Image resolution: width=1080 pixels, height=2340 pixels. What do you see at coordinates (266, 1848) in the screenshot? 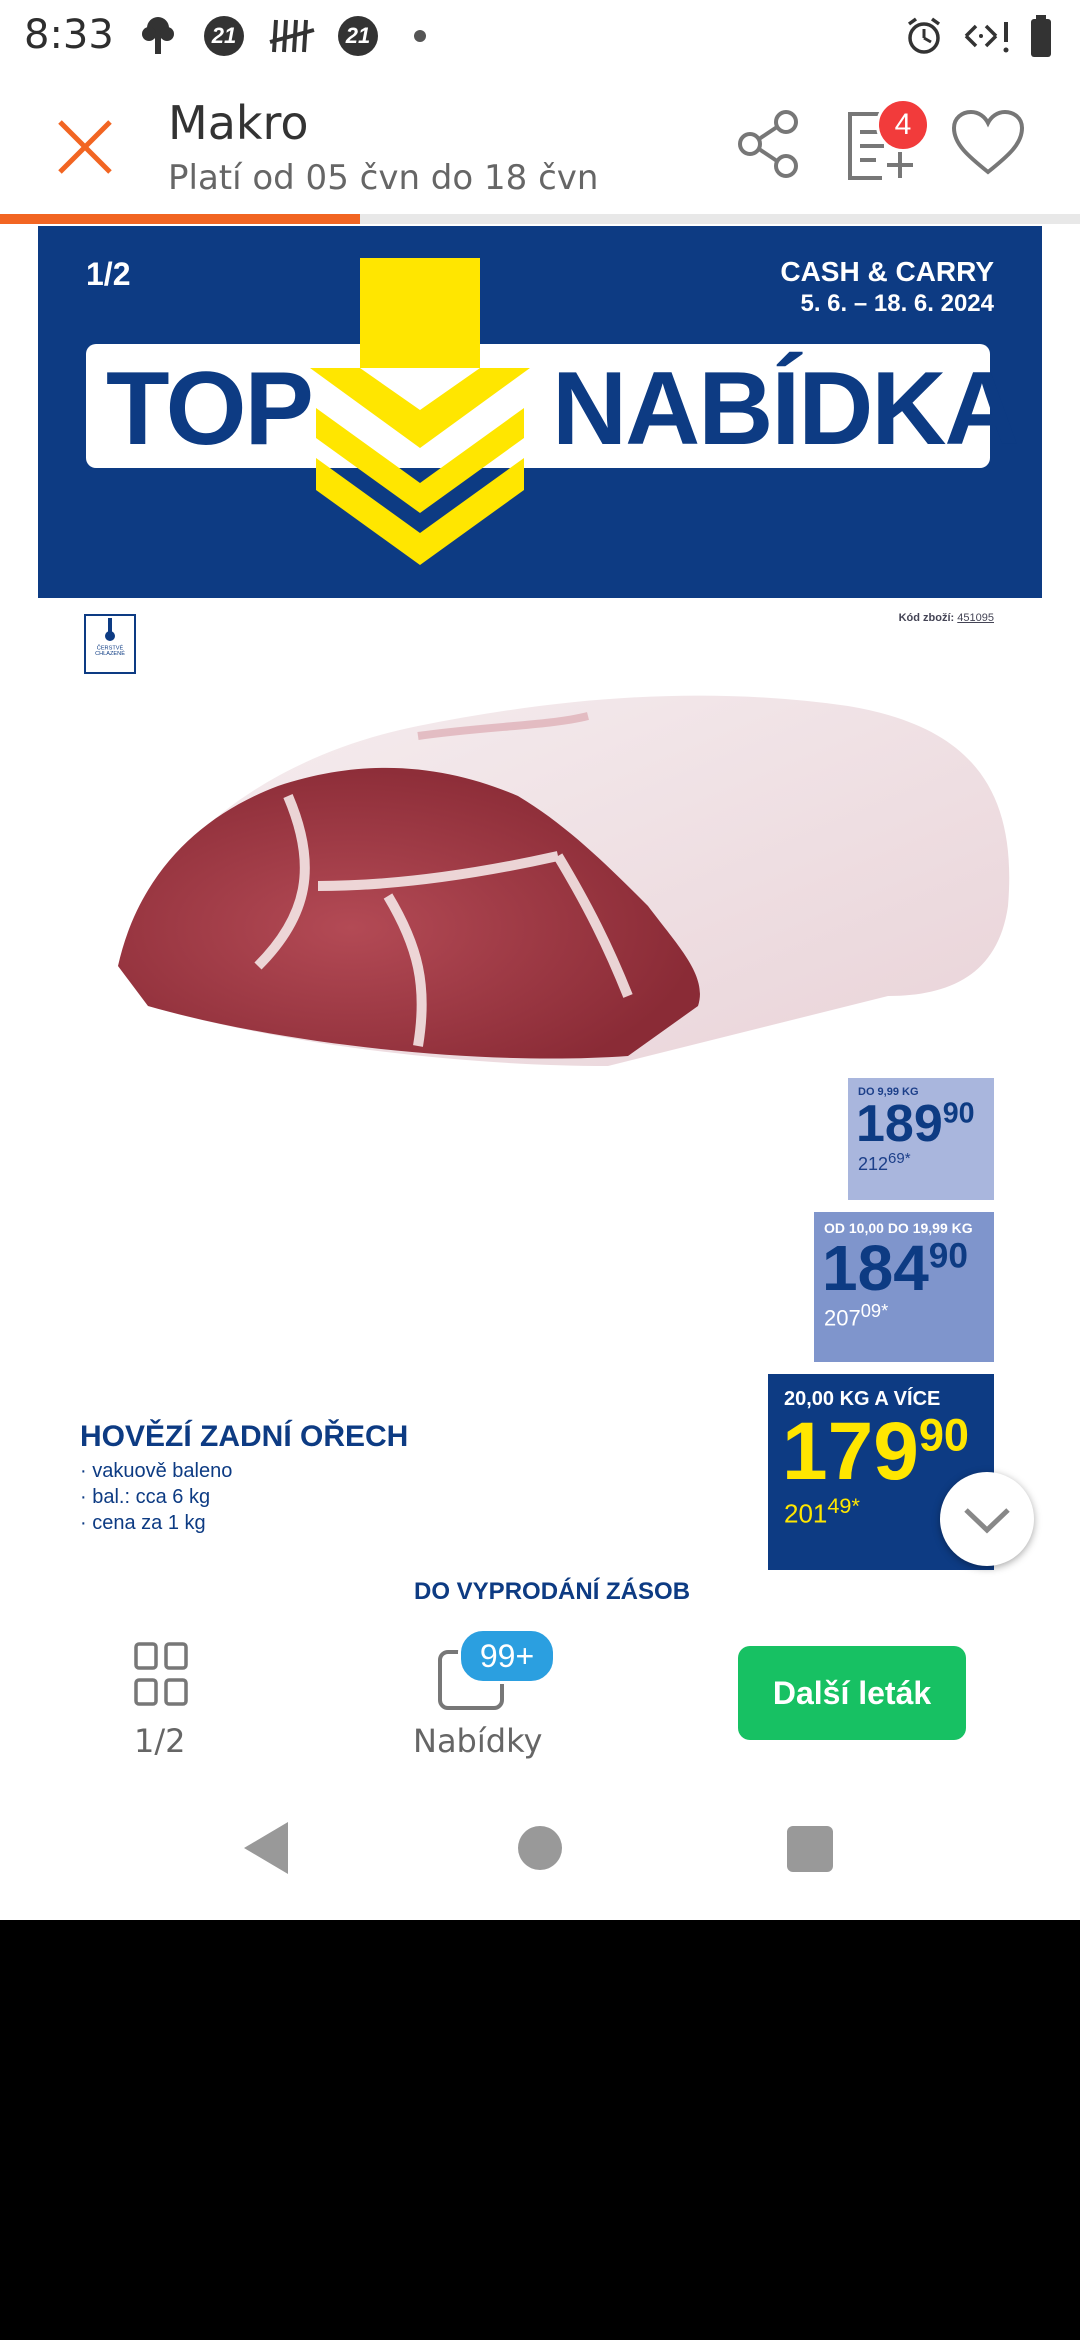
I see `back-icon` at bounding box center [266, 1848].